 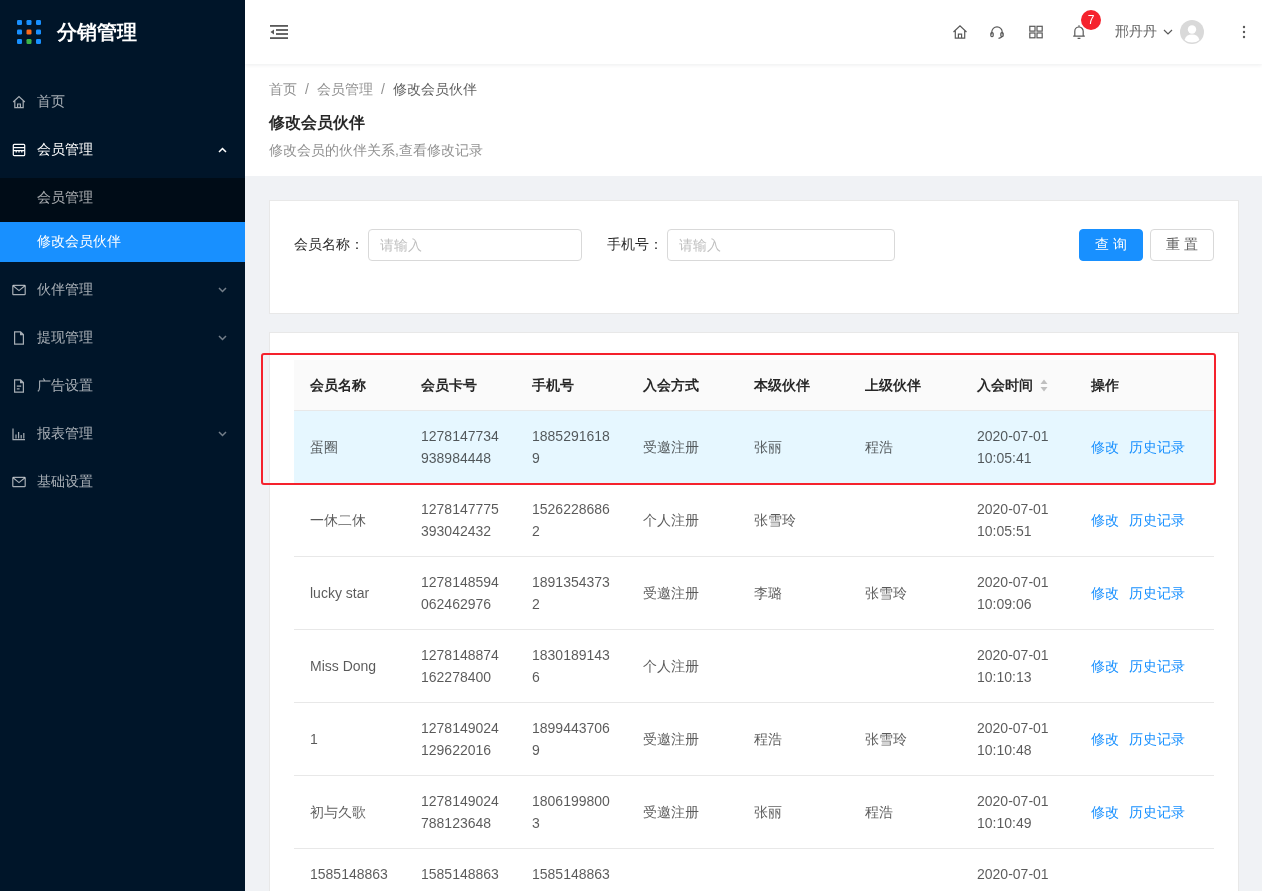 What do you see at coordinates (1111, 245) in the screenshot?
I see `search-button: 查 询` at bounding box center [1111, 245].